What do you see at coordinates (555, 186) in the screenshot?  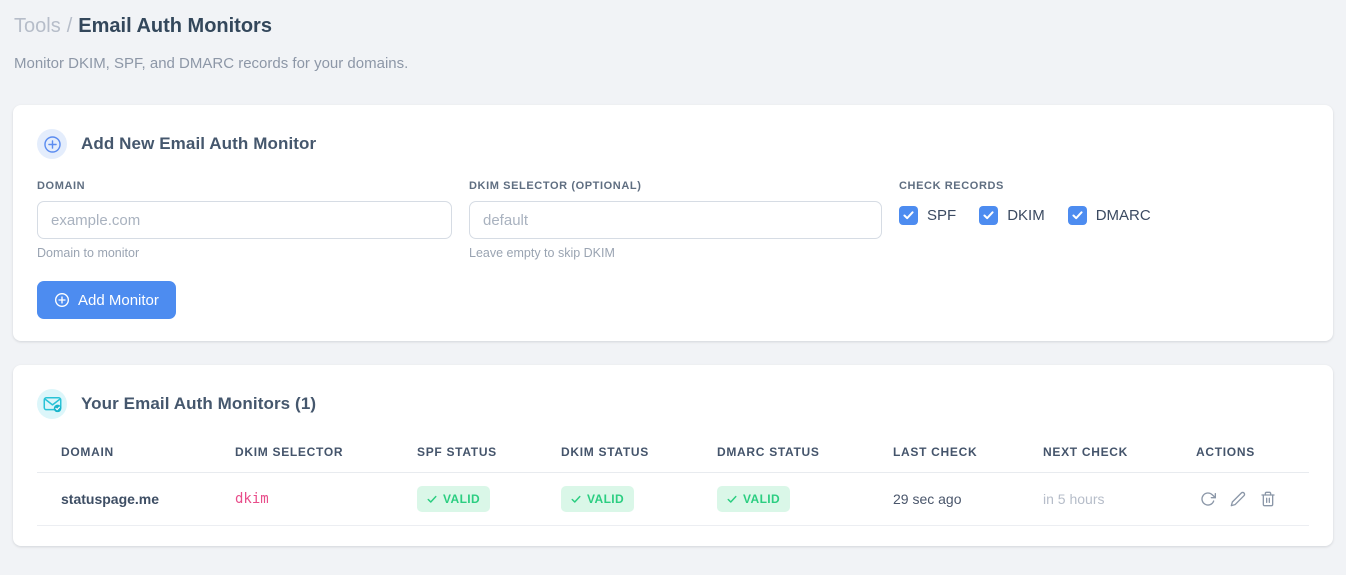 I see `dkim-selector-label: DKIM SELECTOR (OPTIONAL)` at bounding box center [555, 186].